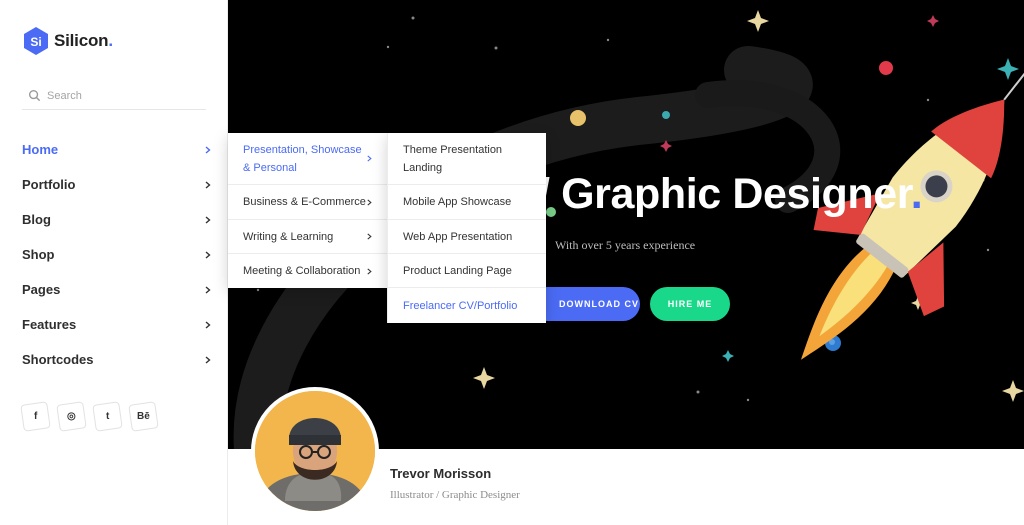 The width and height of the screenshot is (1024, 525). I want to click on menu-item-label: Theme Presentation Landing, so click(453, 158).